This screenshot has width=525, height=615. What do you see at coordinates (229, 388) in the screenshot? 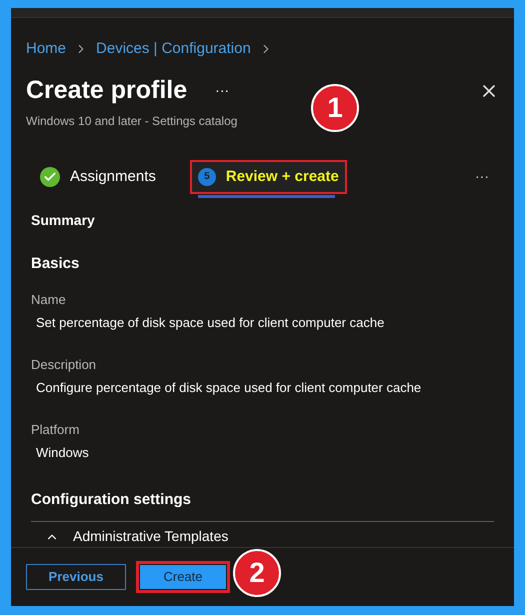
I see `field-value: Configure percentage of disk space used for client computer cache` at bounding box center [229, 388].